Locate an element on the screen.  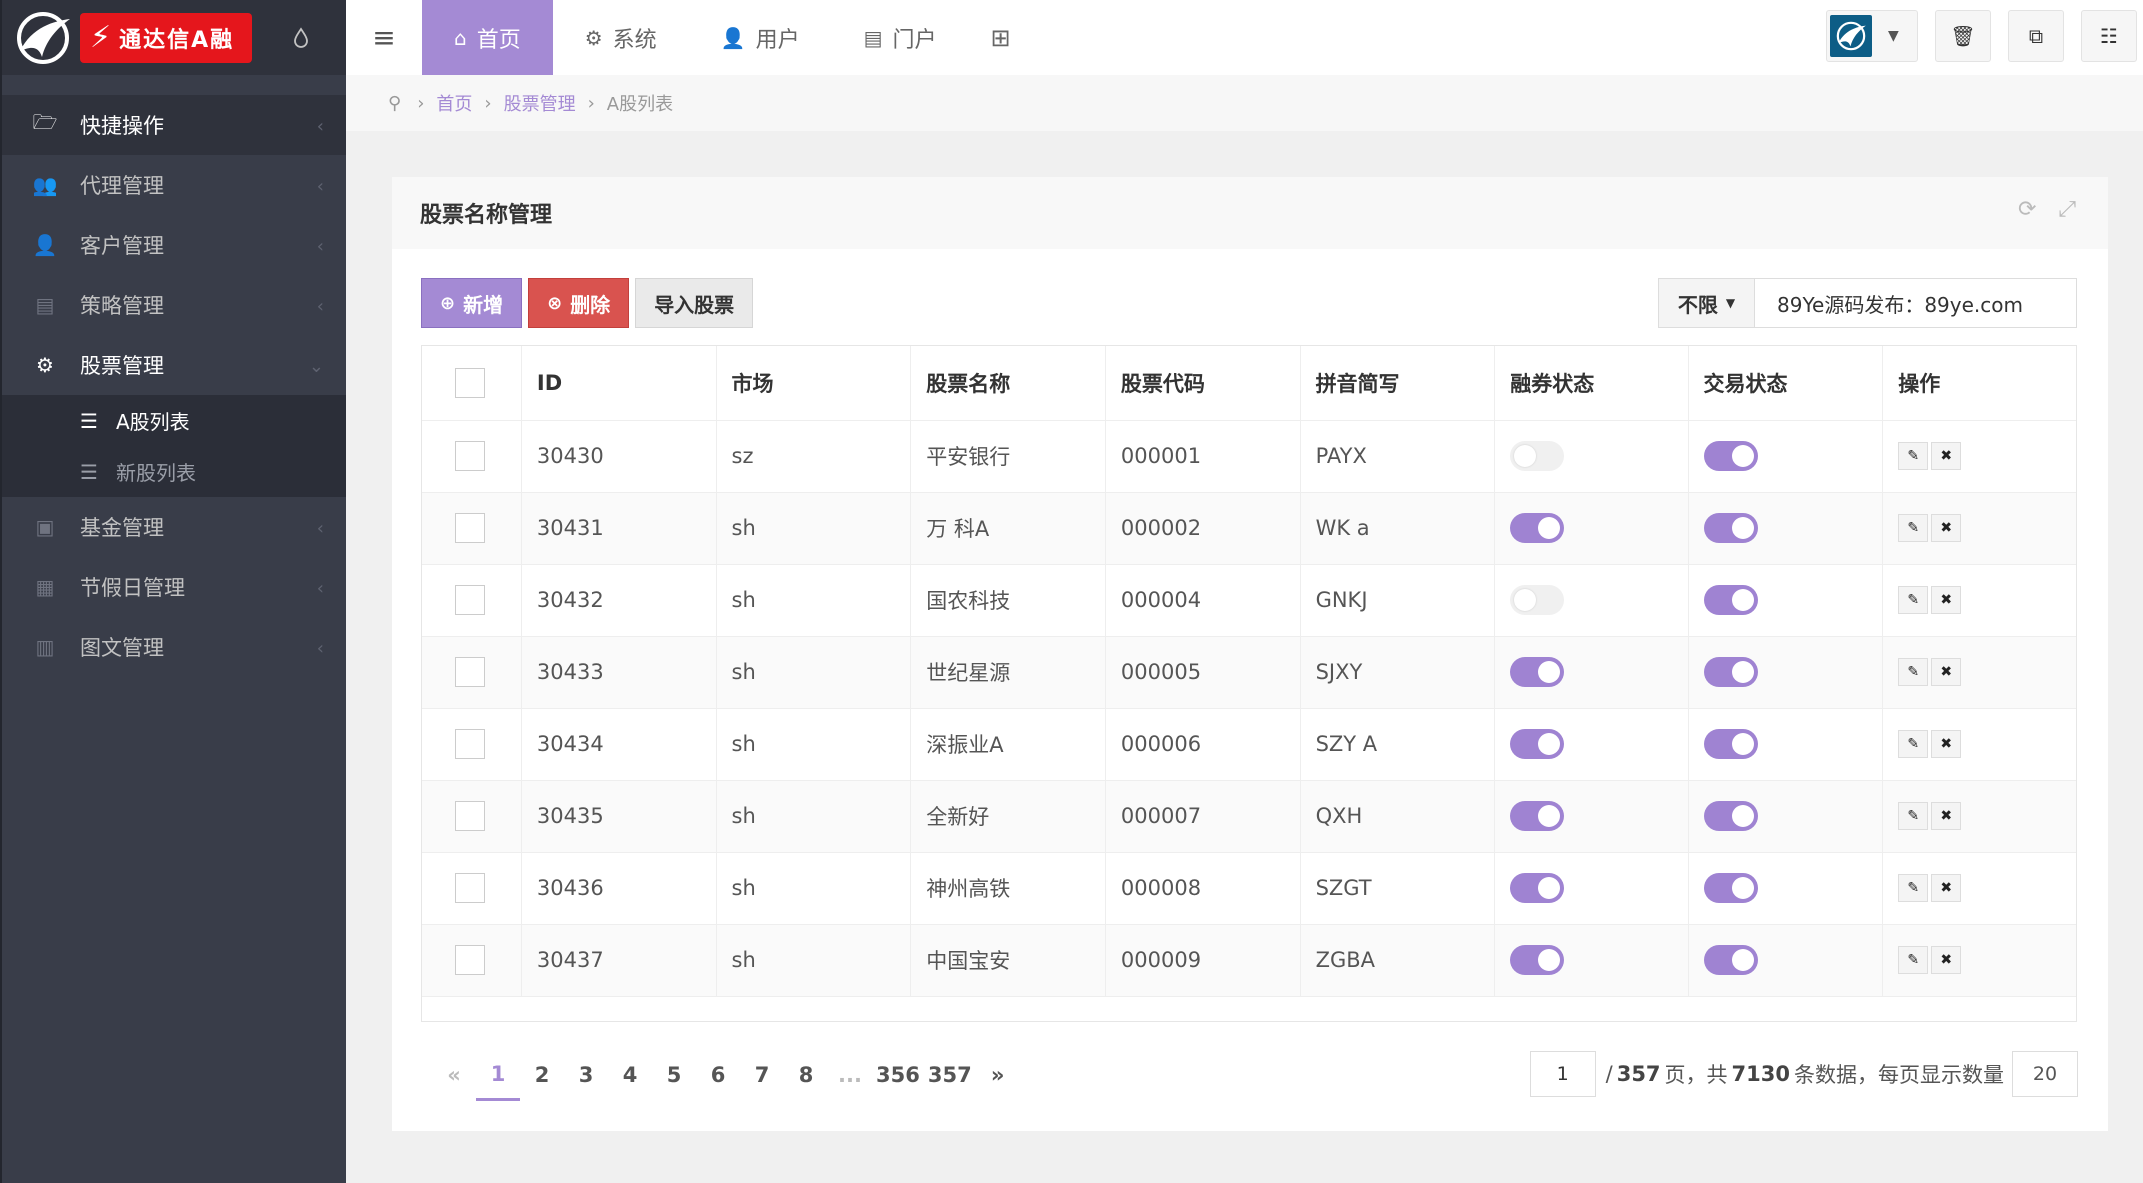
sidebar-item-quick-ops: 🗁 快捷操作 ‹ is located at coordinates (174, 125).